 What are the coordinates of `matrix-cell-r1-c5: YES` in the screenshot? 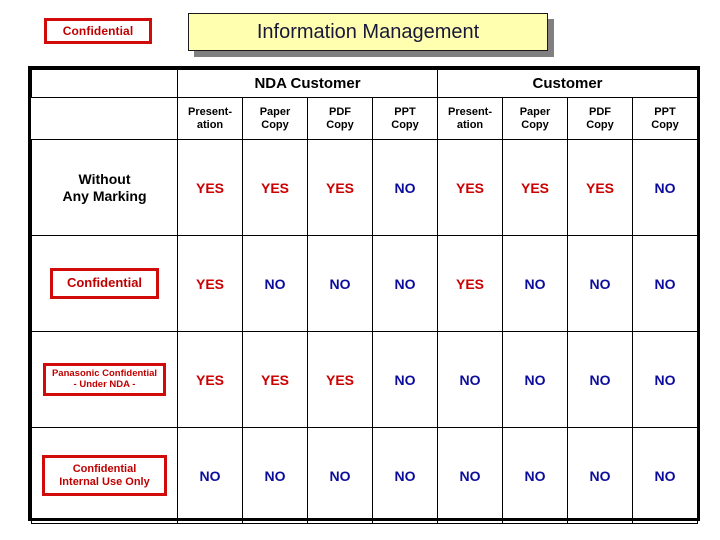 It's located at (470, 187).